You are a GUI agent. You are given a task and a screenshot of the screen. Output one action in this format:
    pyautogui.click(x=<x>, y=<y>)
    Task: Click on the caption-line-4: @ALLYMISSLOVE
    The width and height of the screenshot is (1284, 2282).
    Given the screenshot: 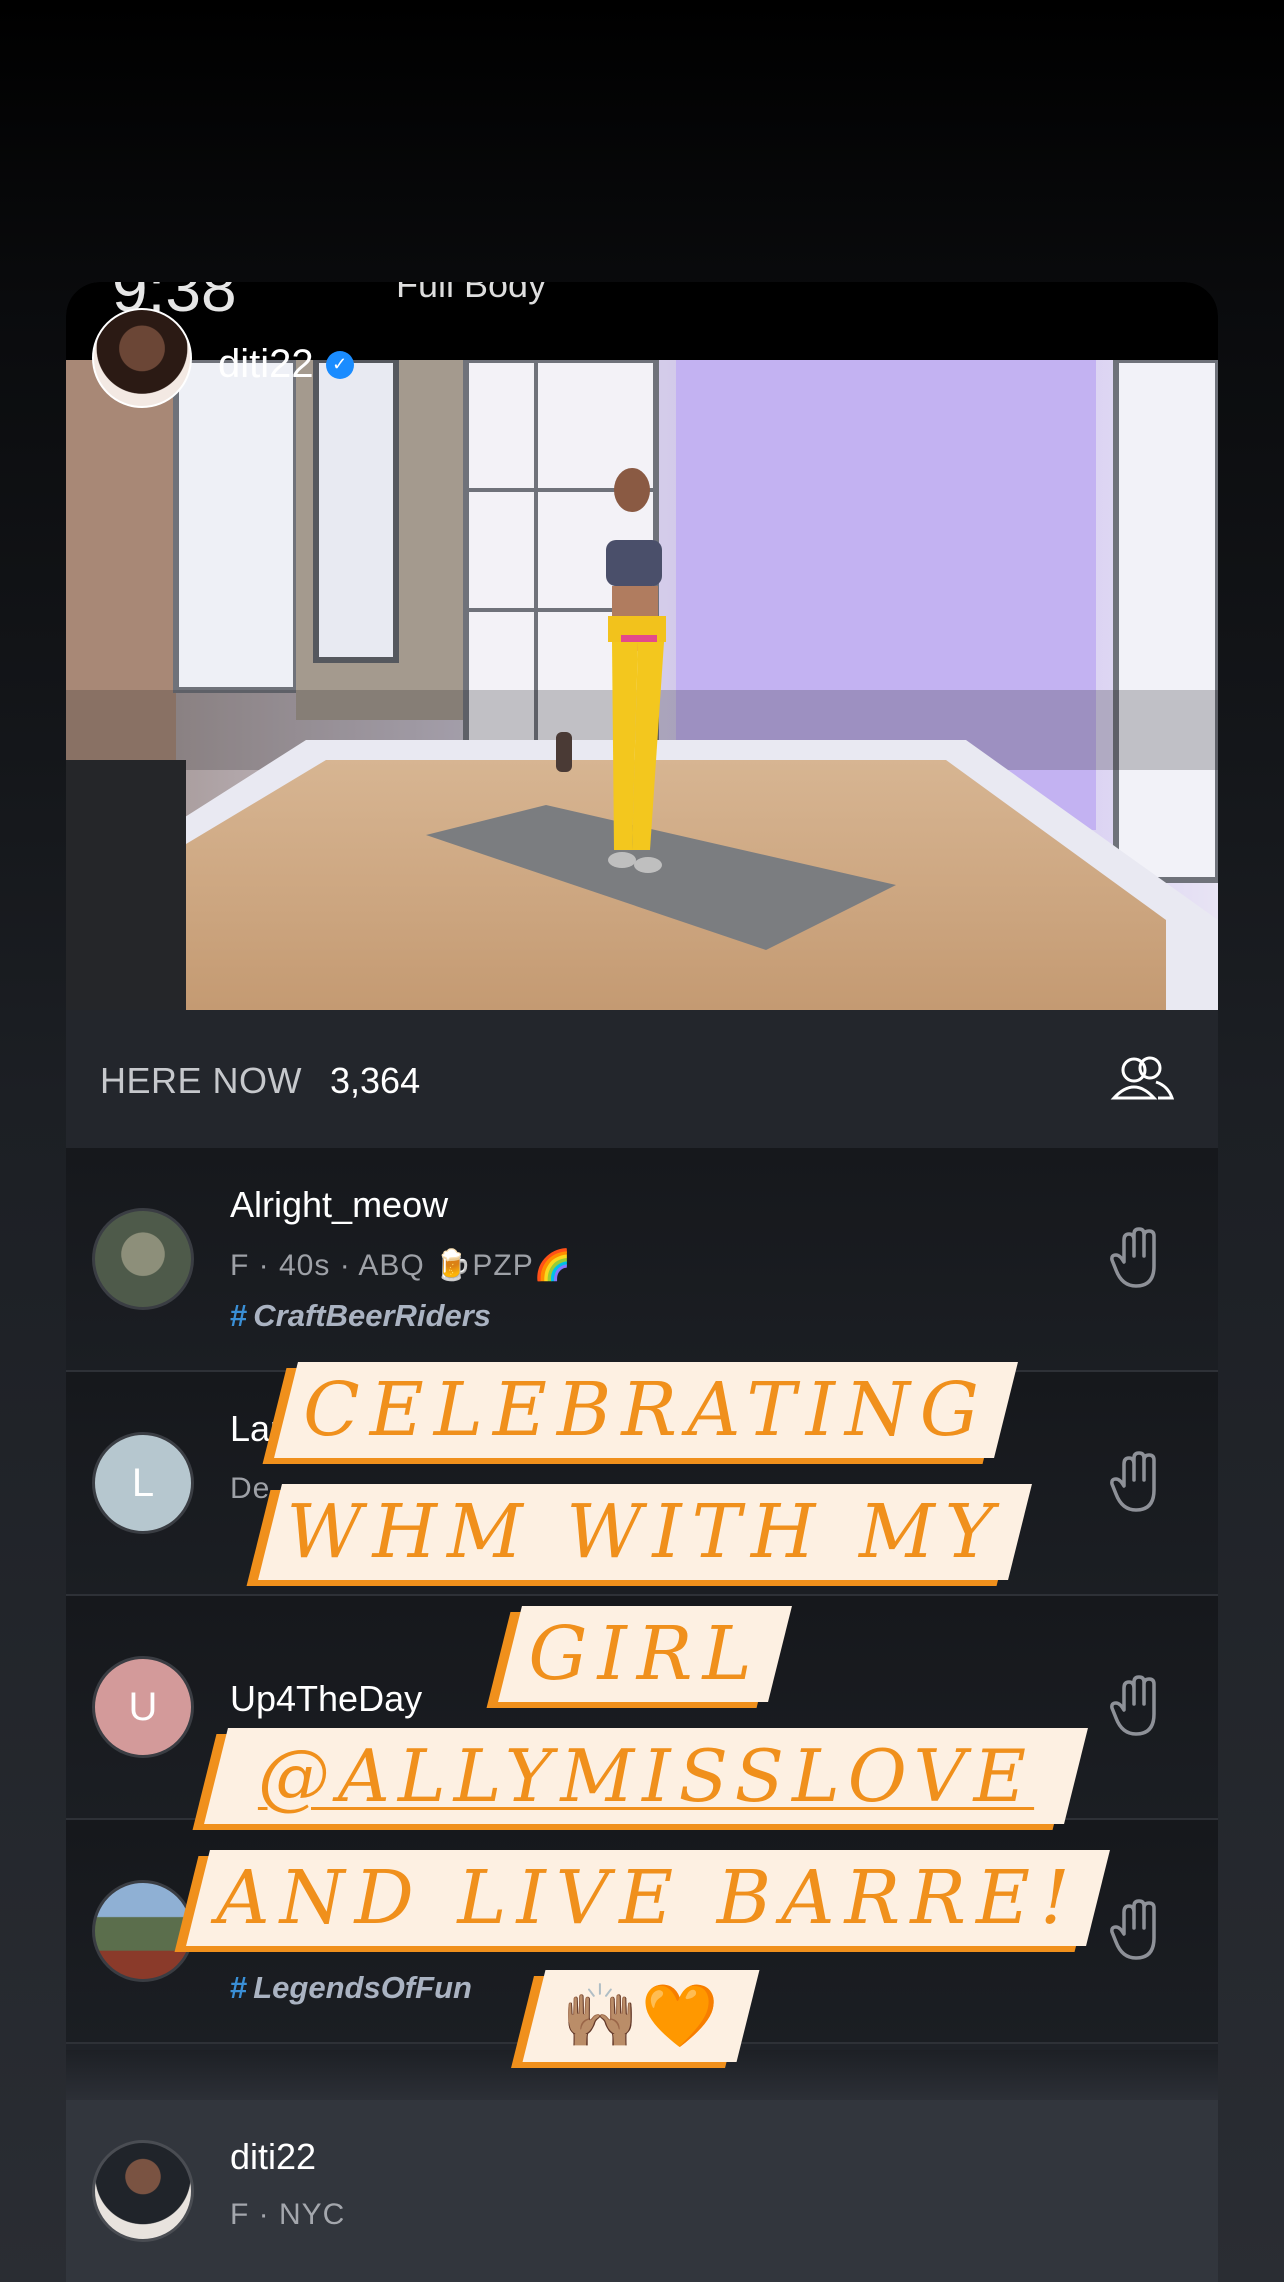 What is the action you would take?
    pyautogui.click(x=646, y=1776)
    